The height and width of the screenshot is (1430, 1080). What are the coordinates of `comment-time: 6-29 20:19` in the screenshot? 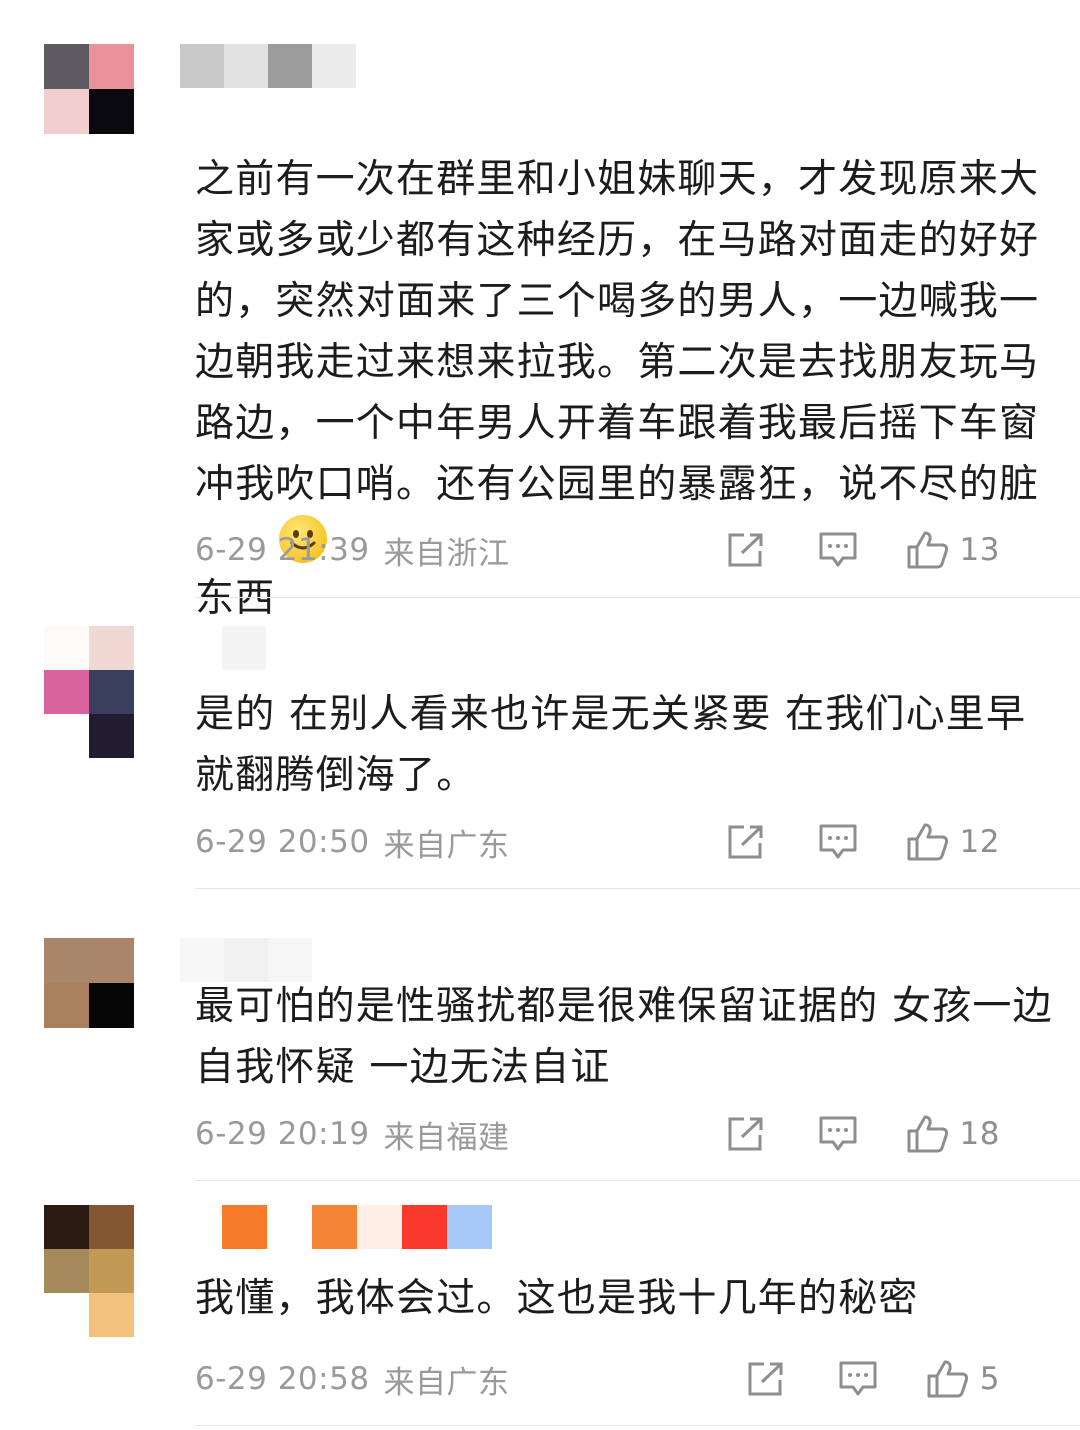 It's located at (282, 1134).